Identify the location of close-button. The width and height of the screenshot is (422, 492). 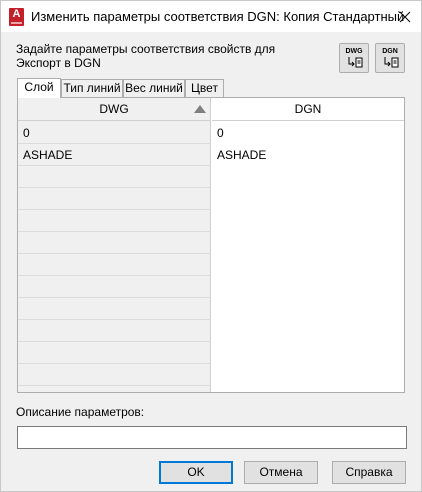
(405, 17).